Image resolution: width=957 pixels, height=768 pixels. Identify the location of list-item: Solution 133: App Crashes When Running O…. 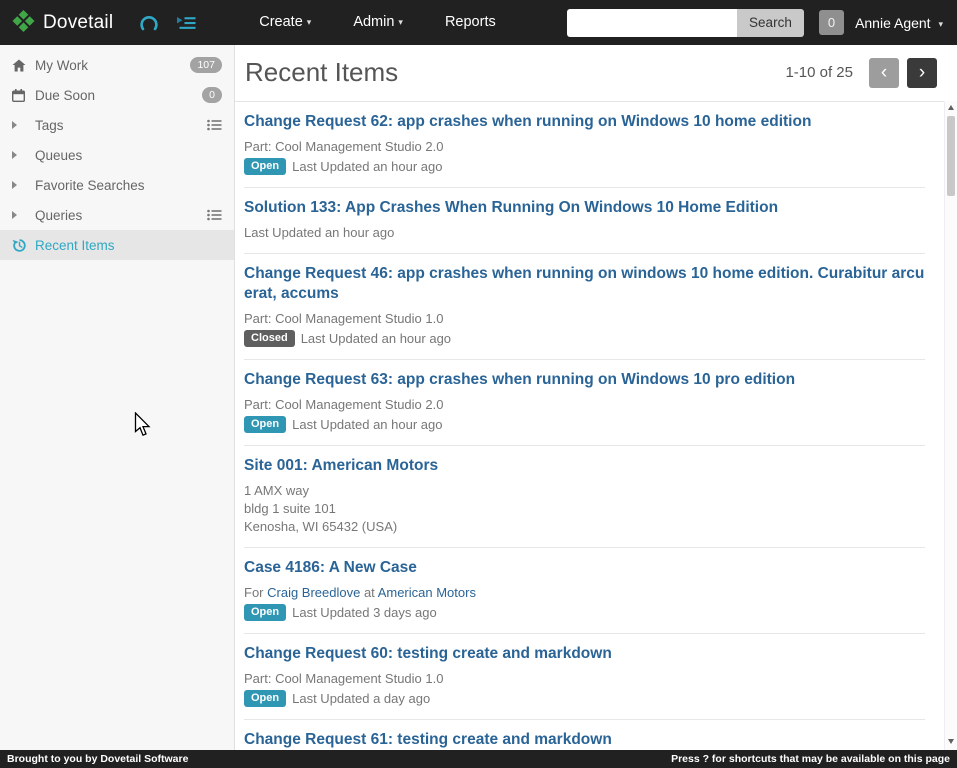
(584, 221).